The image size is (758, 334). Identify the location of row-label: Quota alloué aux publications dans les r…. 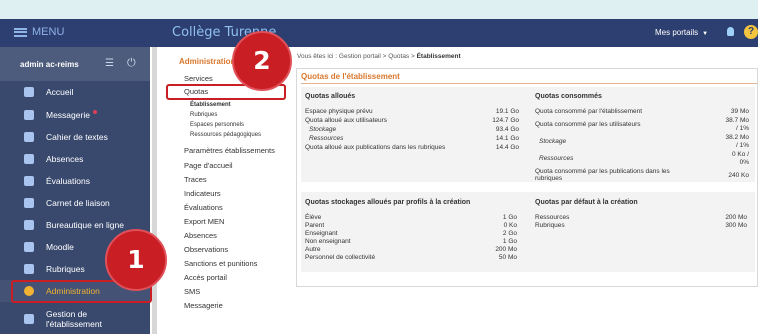
(375, 147).